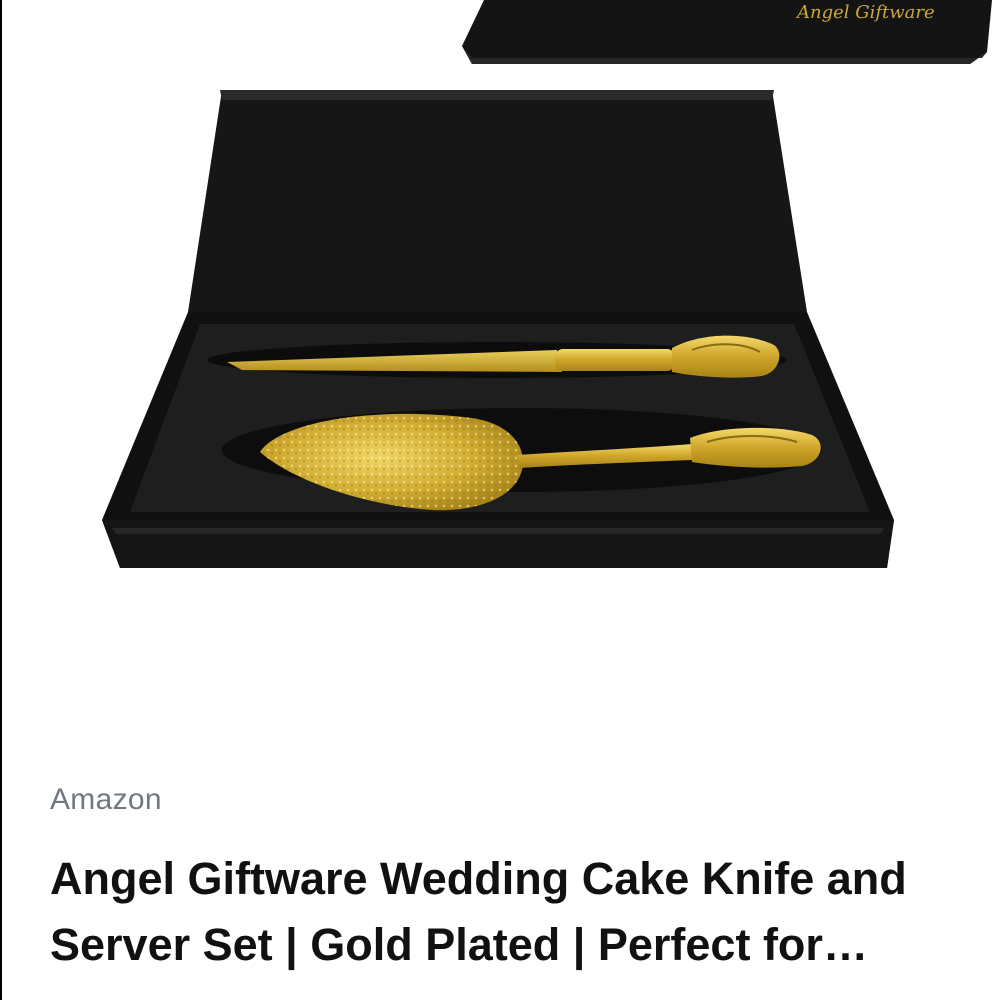 The height and width of the screenshot is (1000, 1000). Describe the element at coordinates (106, 799) in the screenshot. I see `store-name: Amazon` at that location.